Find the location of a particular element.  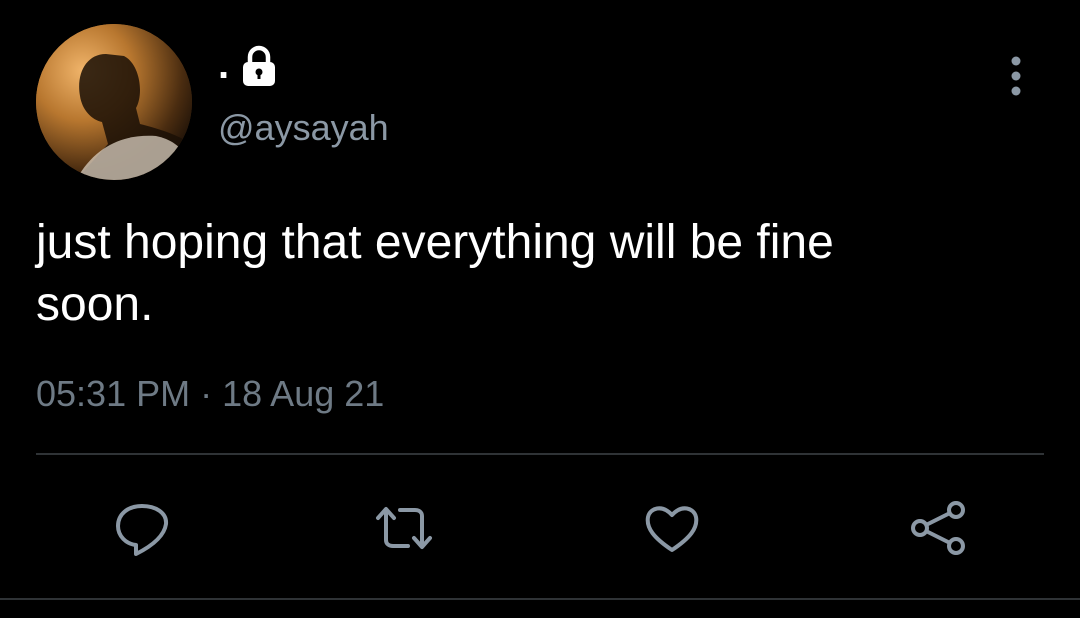

share-button is located at coordinates (938, 528).